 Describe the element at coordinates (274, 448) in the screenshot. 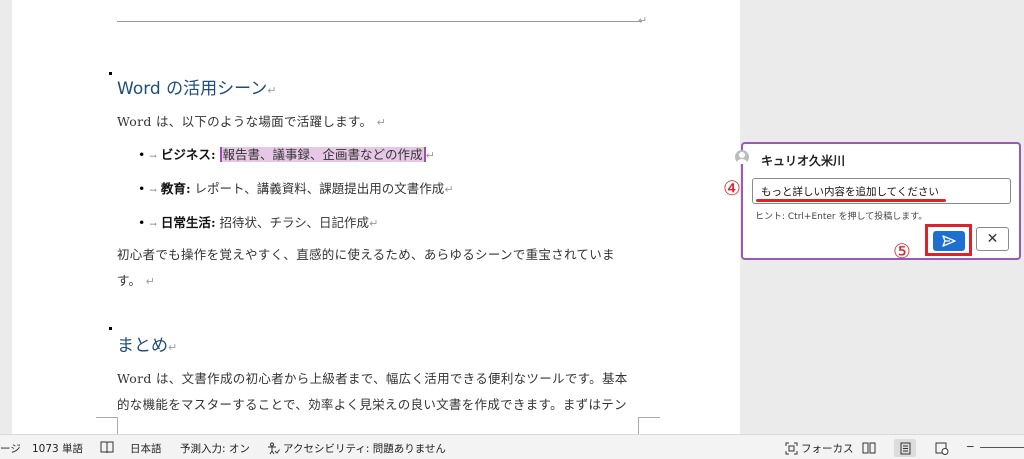

I see `accessibility-icon` at that location.